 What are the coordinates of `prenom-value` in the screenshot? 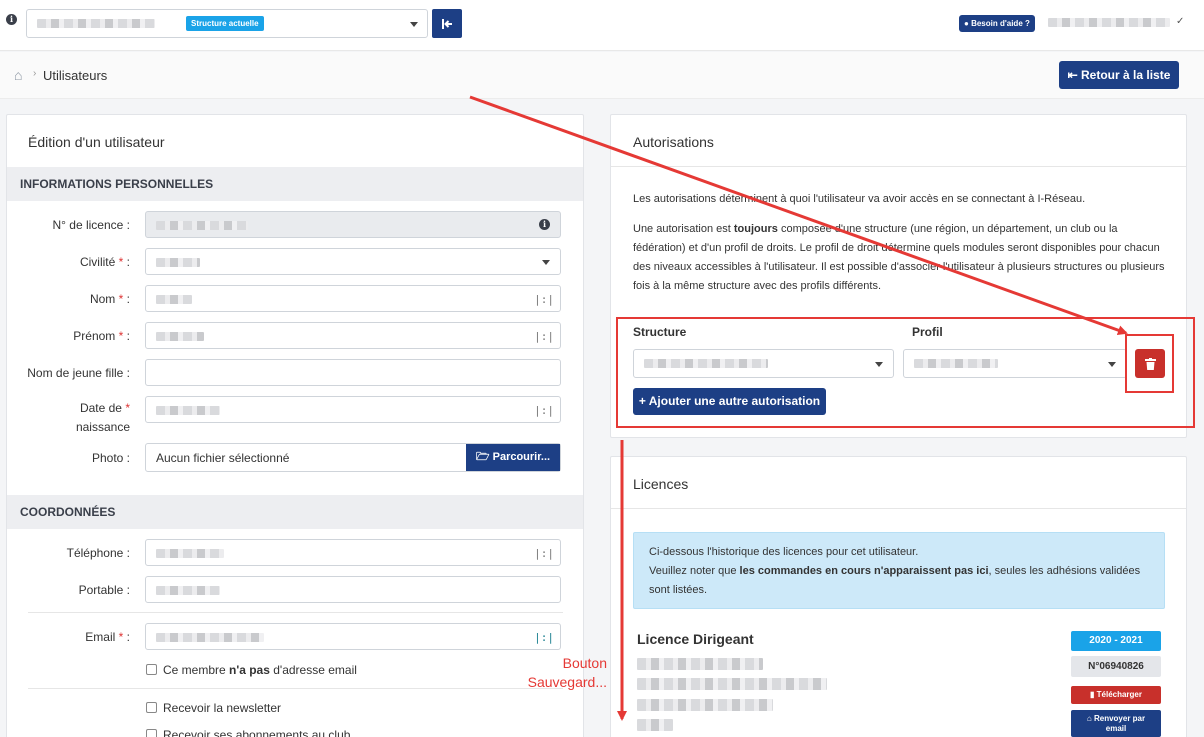 It's located at (180, 336).